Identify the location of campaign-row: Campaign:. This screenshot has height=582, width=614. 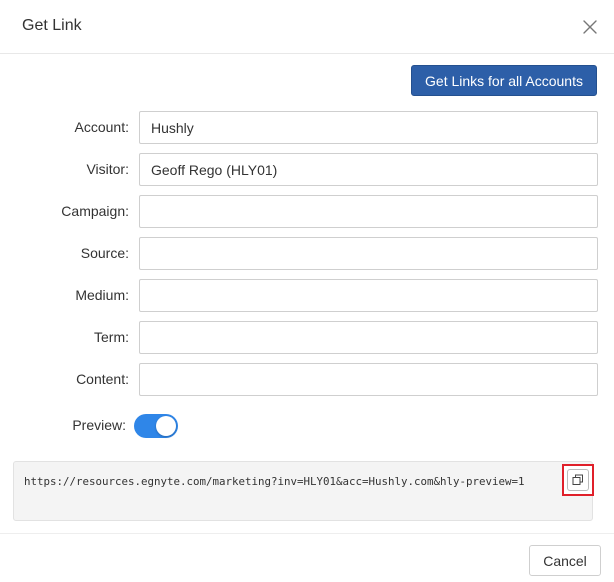
(307, 211).